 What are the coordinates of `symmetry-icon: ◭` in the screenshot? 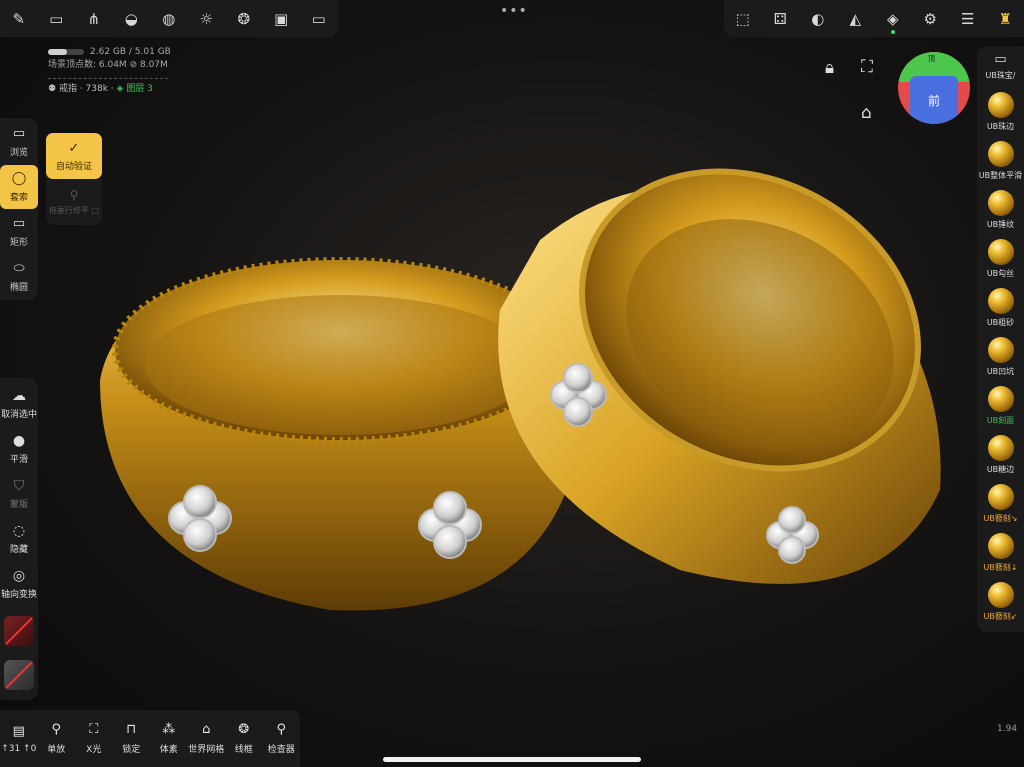 It's located at (856, 18).